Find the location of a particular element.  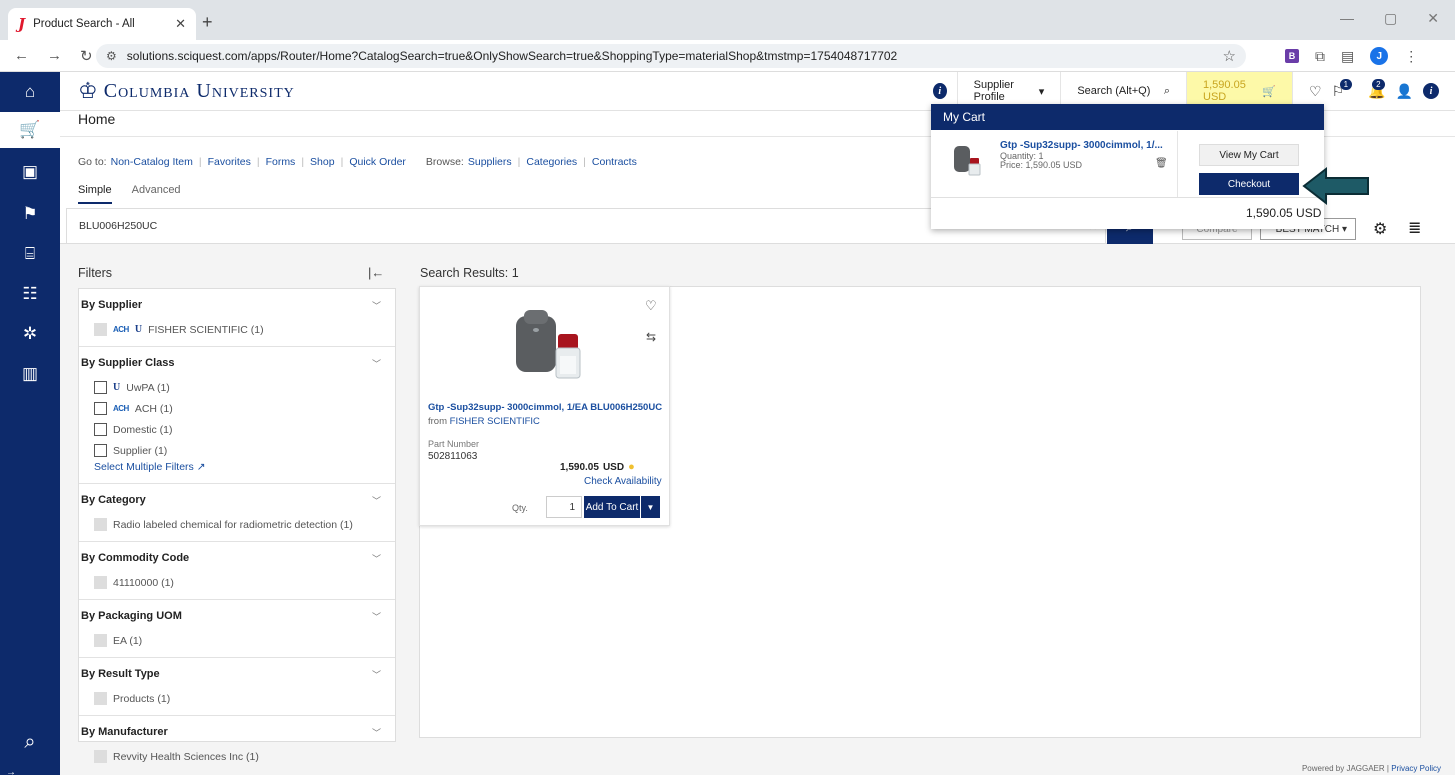

forward-icon: → is located at coordinates (54, 56).